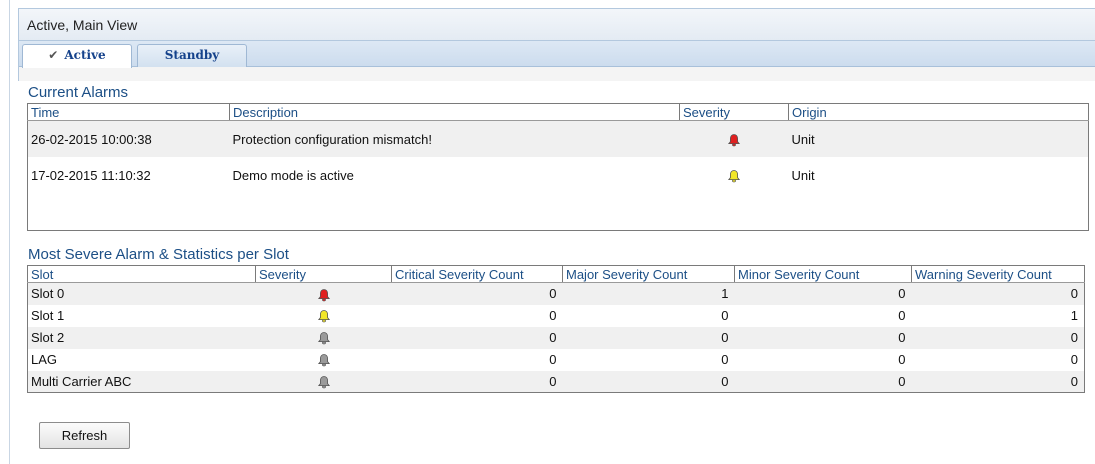  I want to click on table-row: LAG 0 0 0 0, so click(556, 360).